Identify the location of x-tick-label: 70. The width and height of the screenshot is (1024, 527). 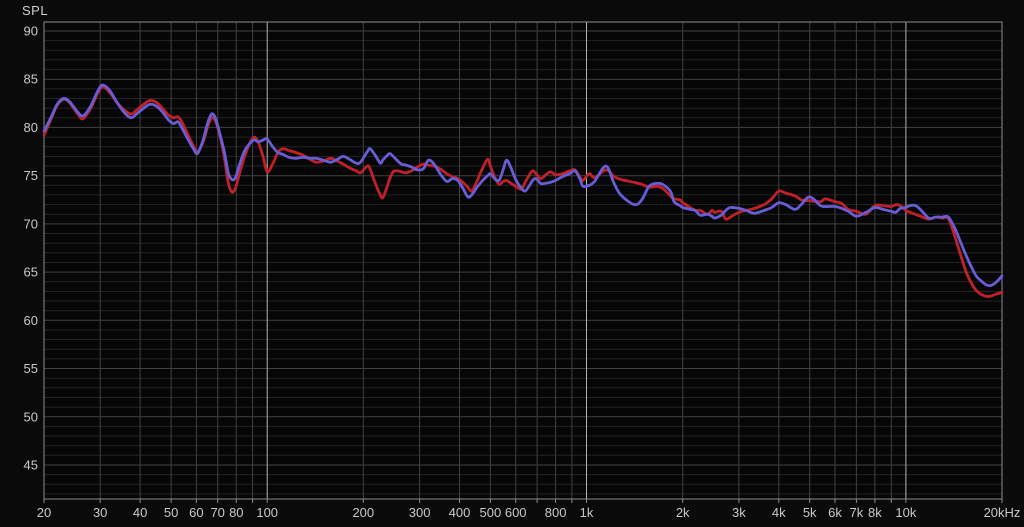
(217, 512).